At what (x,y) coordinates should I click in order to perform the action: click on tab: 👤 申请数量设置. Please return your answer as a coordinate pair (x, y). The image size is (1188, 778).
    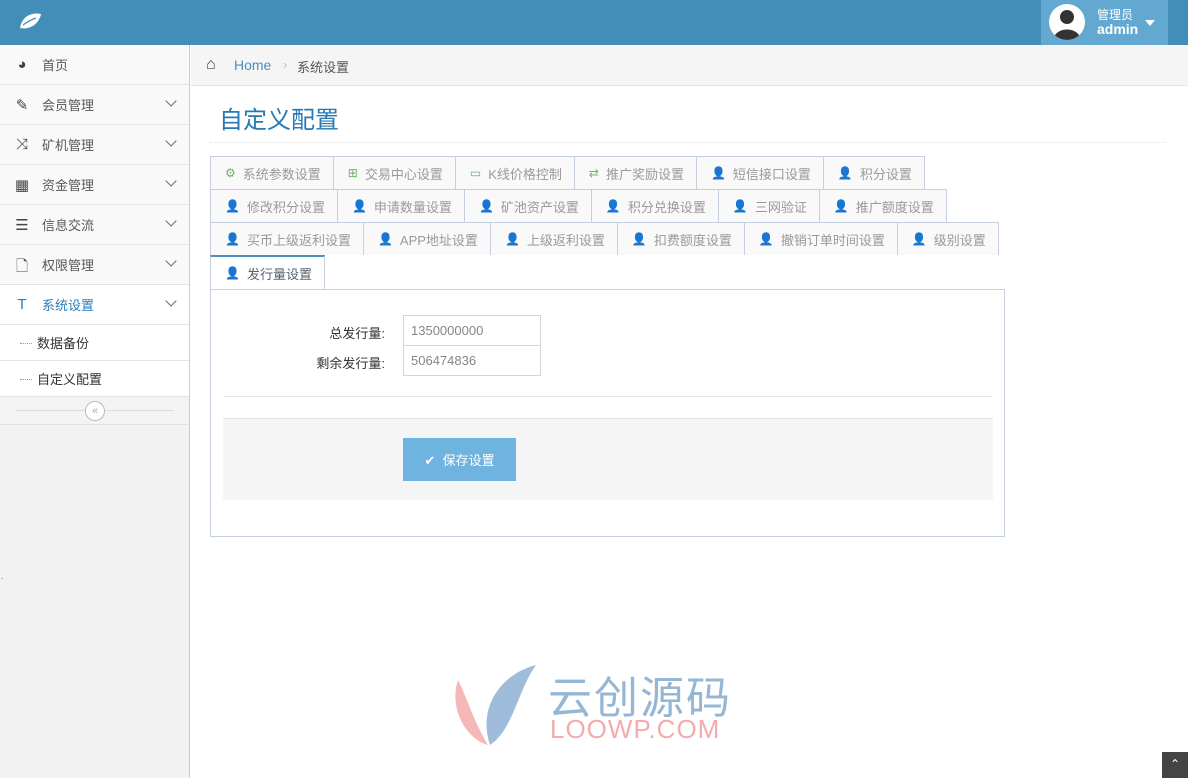
    Looking at the image, I should click on (400, 205).